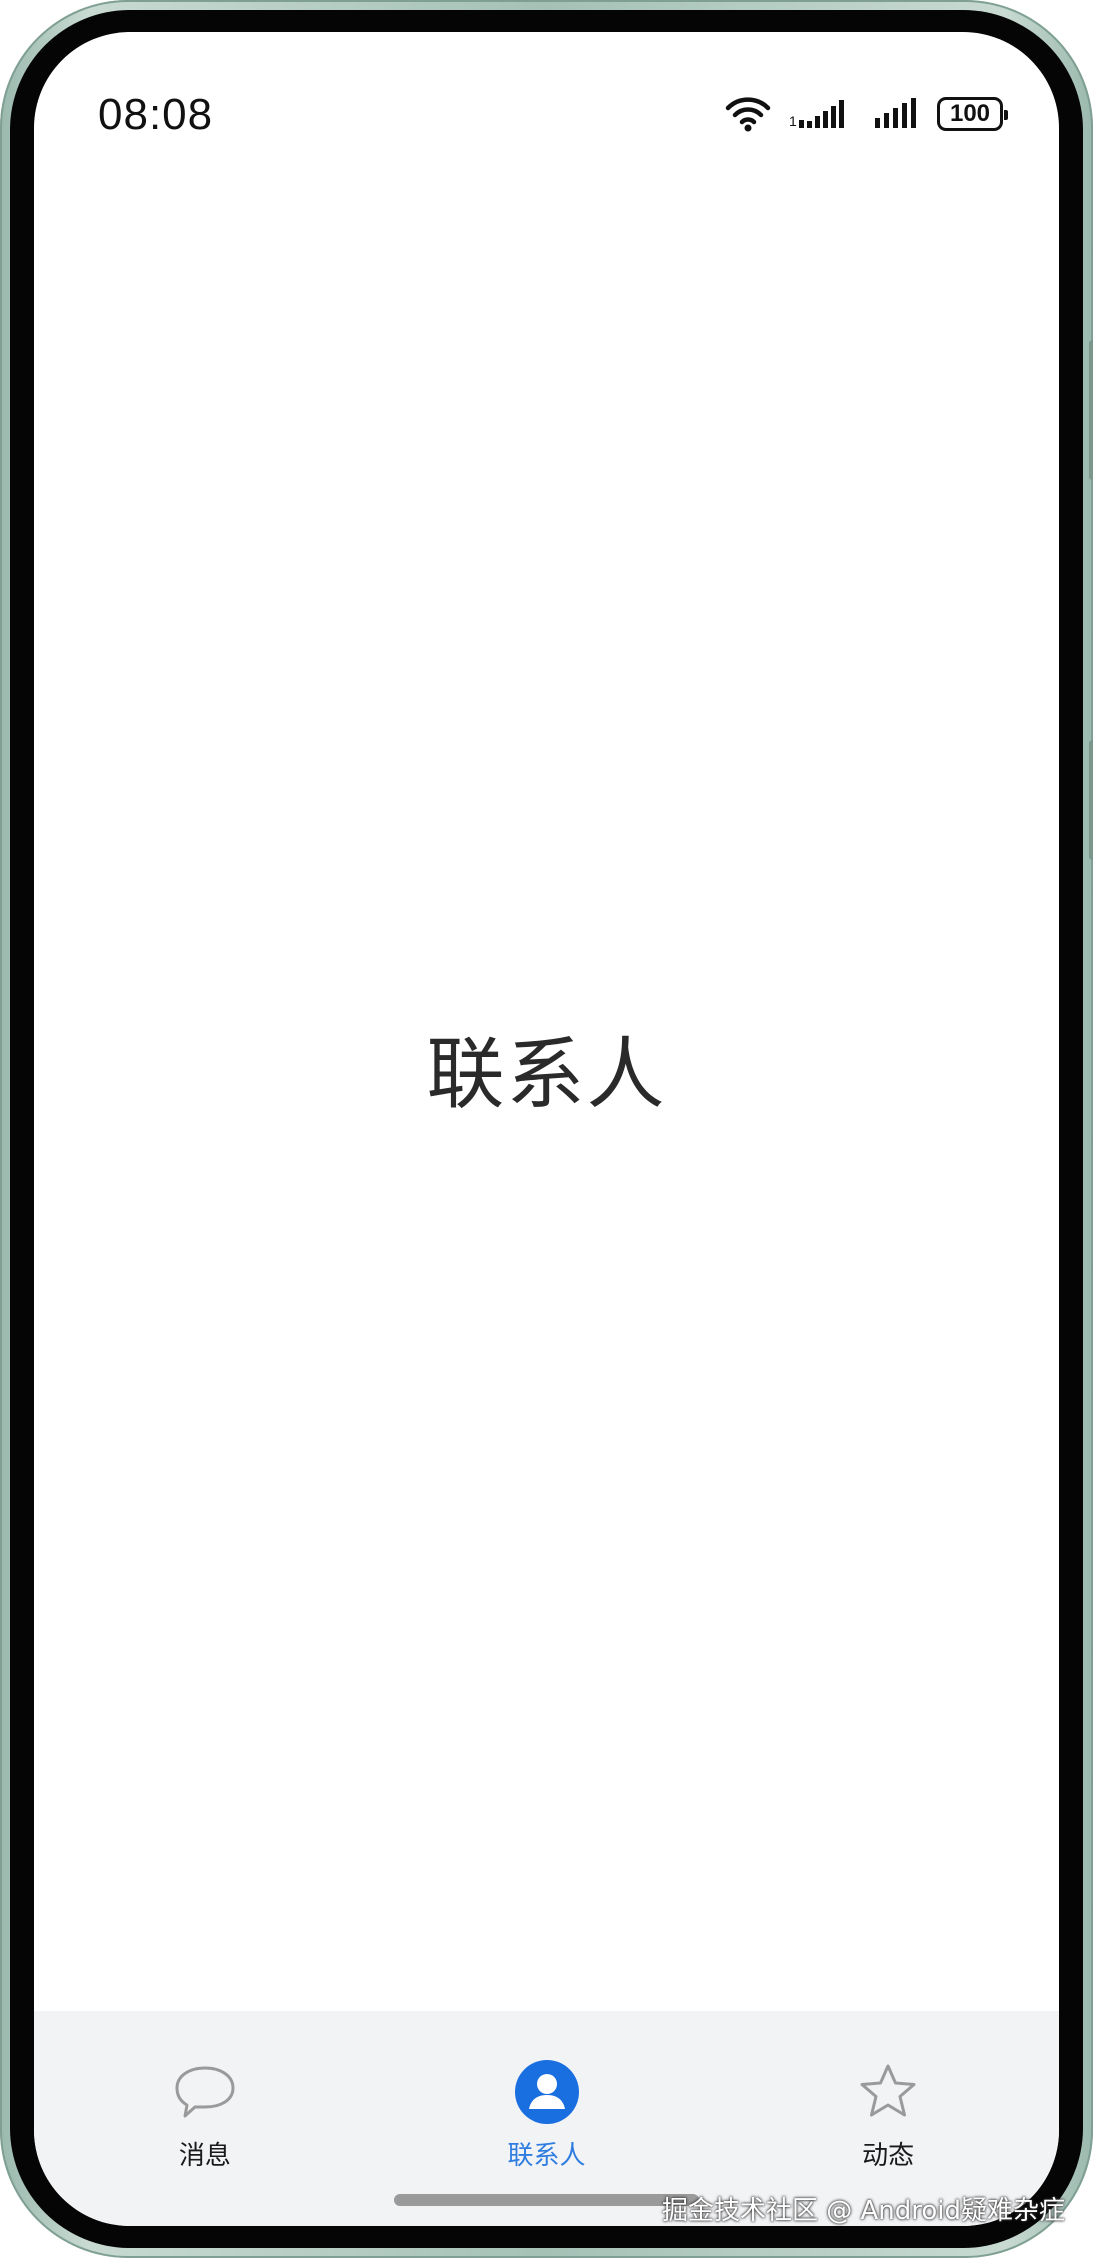 This screenshot has width=1093, height=2258. I want to click on status-icons: 1 100, so click(866, 114).